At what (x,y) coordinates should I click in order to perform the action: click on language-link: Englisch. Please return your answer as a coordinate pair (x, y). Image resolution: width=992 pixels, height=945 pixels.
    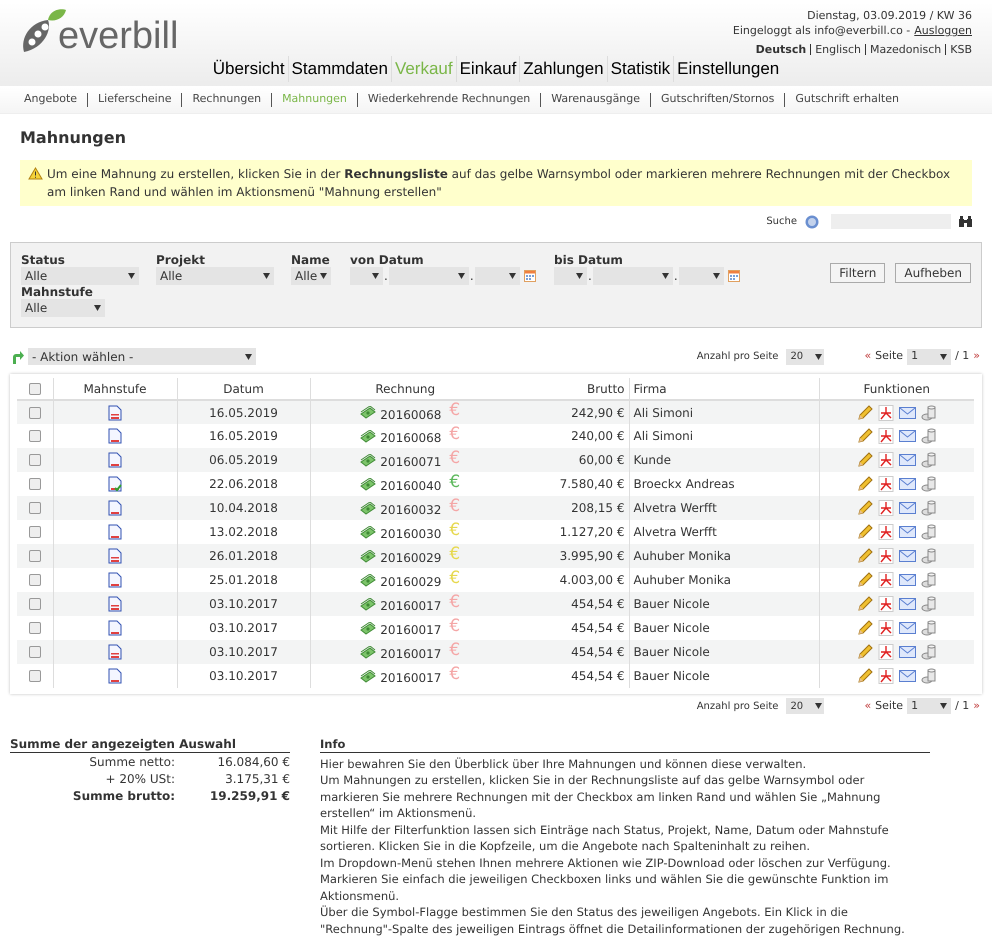
    Looking at the image, I should click on (838, 49).